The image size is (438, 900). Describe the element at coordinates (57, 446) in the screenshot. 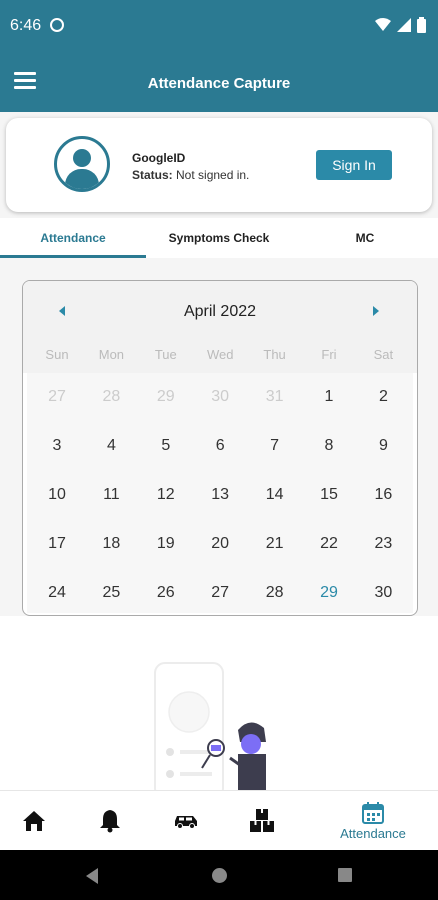

I see `calendar-day: 3` at that location.